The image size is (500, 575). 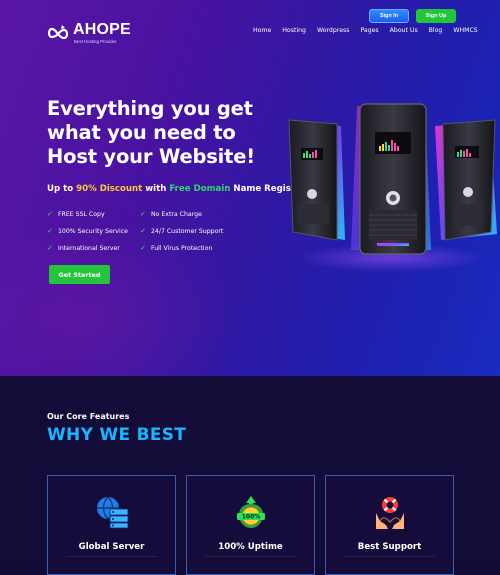 I want to click on feature-item: ✓ 24/7 Customer Support, so click(x=200, y=231).